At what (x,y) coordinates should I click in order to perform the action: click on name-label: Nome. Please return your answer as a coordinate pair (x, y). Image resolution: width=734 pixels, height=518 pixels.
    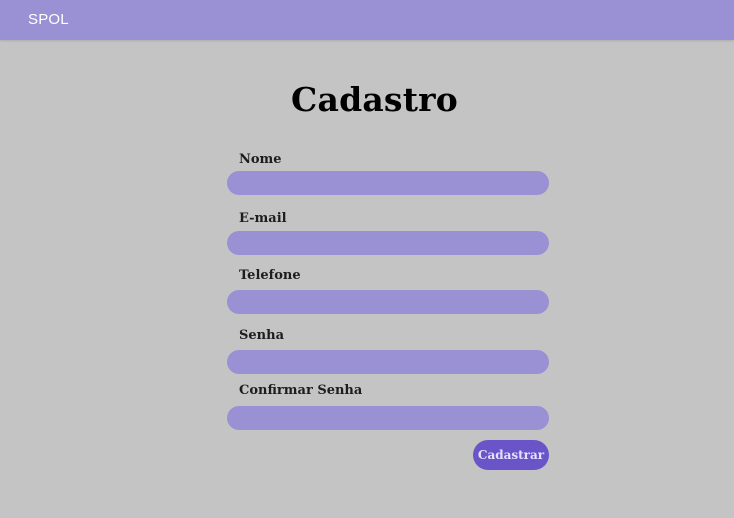
    Looking at the image, I should click on (260, 159).